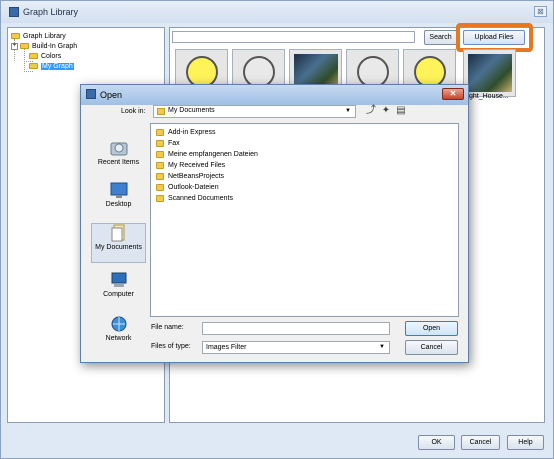 The width and height of the screenshot is (554, 459). I want to click on tree-item-label: Build-In Graph, so click(55, 46).